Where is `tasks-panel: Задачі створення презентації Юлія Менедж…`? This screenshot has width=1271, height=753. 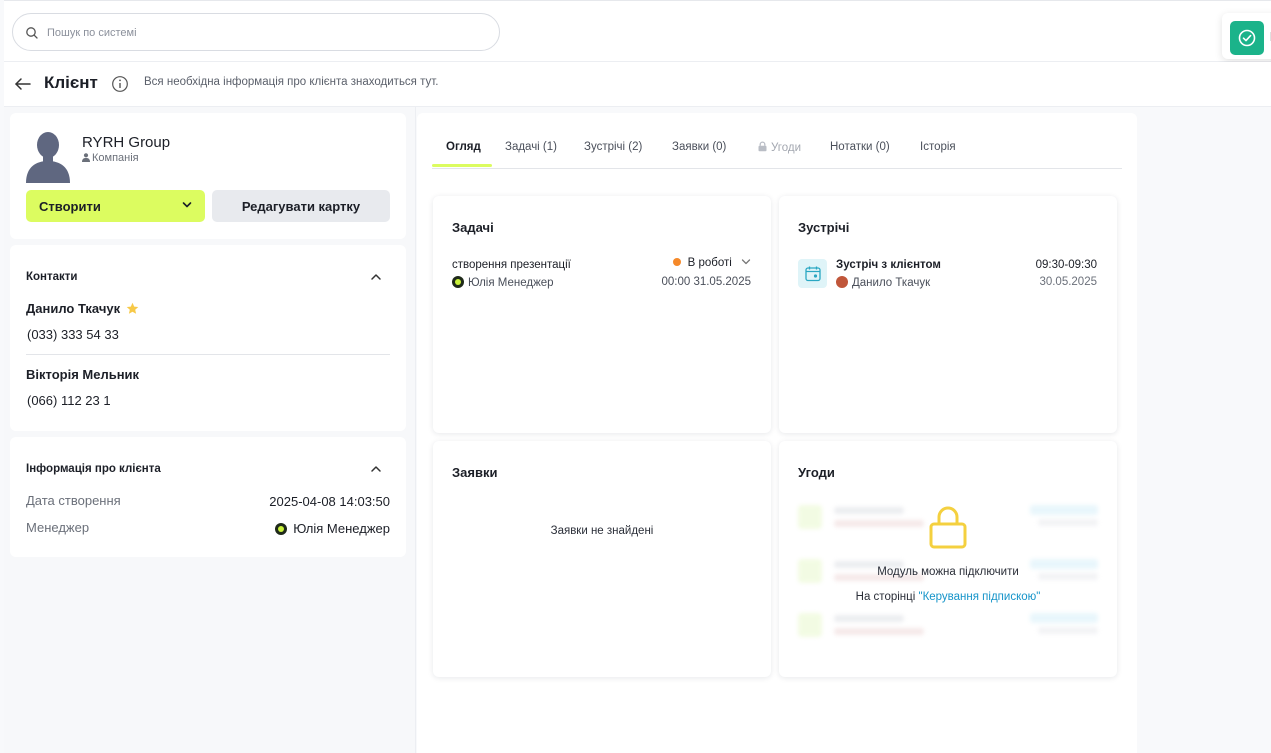 tasks-panel: Задачі створення презентації Юлія Менедж… is located at coordinates (602, 314).